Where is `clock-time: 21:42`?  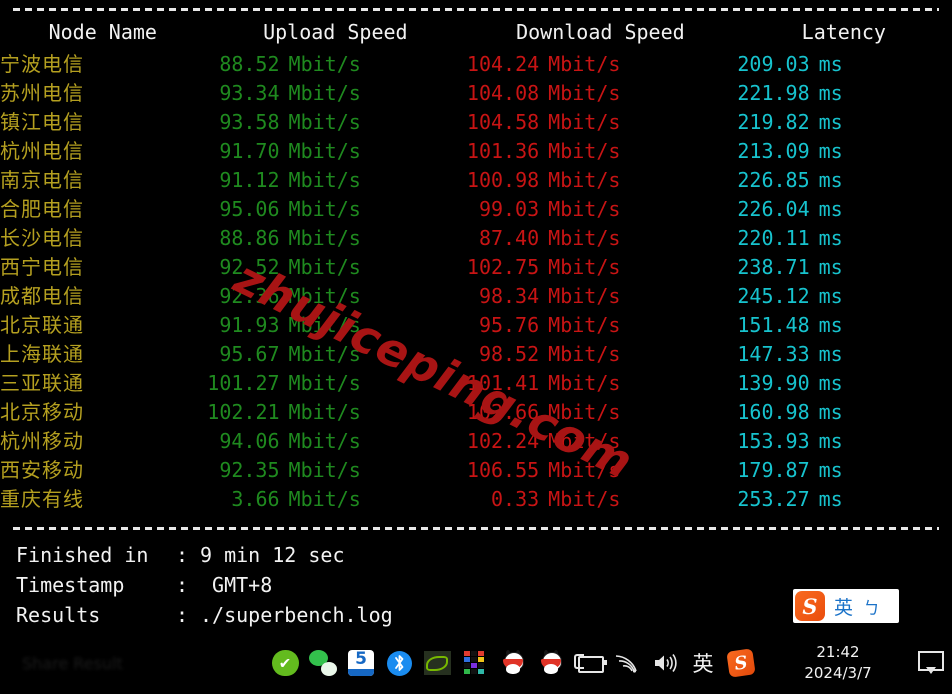
clock-time: 21:42 is located at coordinates (838, 652).